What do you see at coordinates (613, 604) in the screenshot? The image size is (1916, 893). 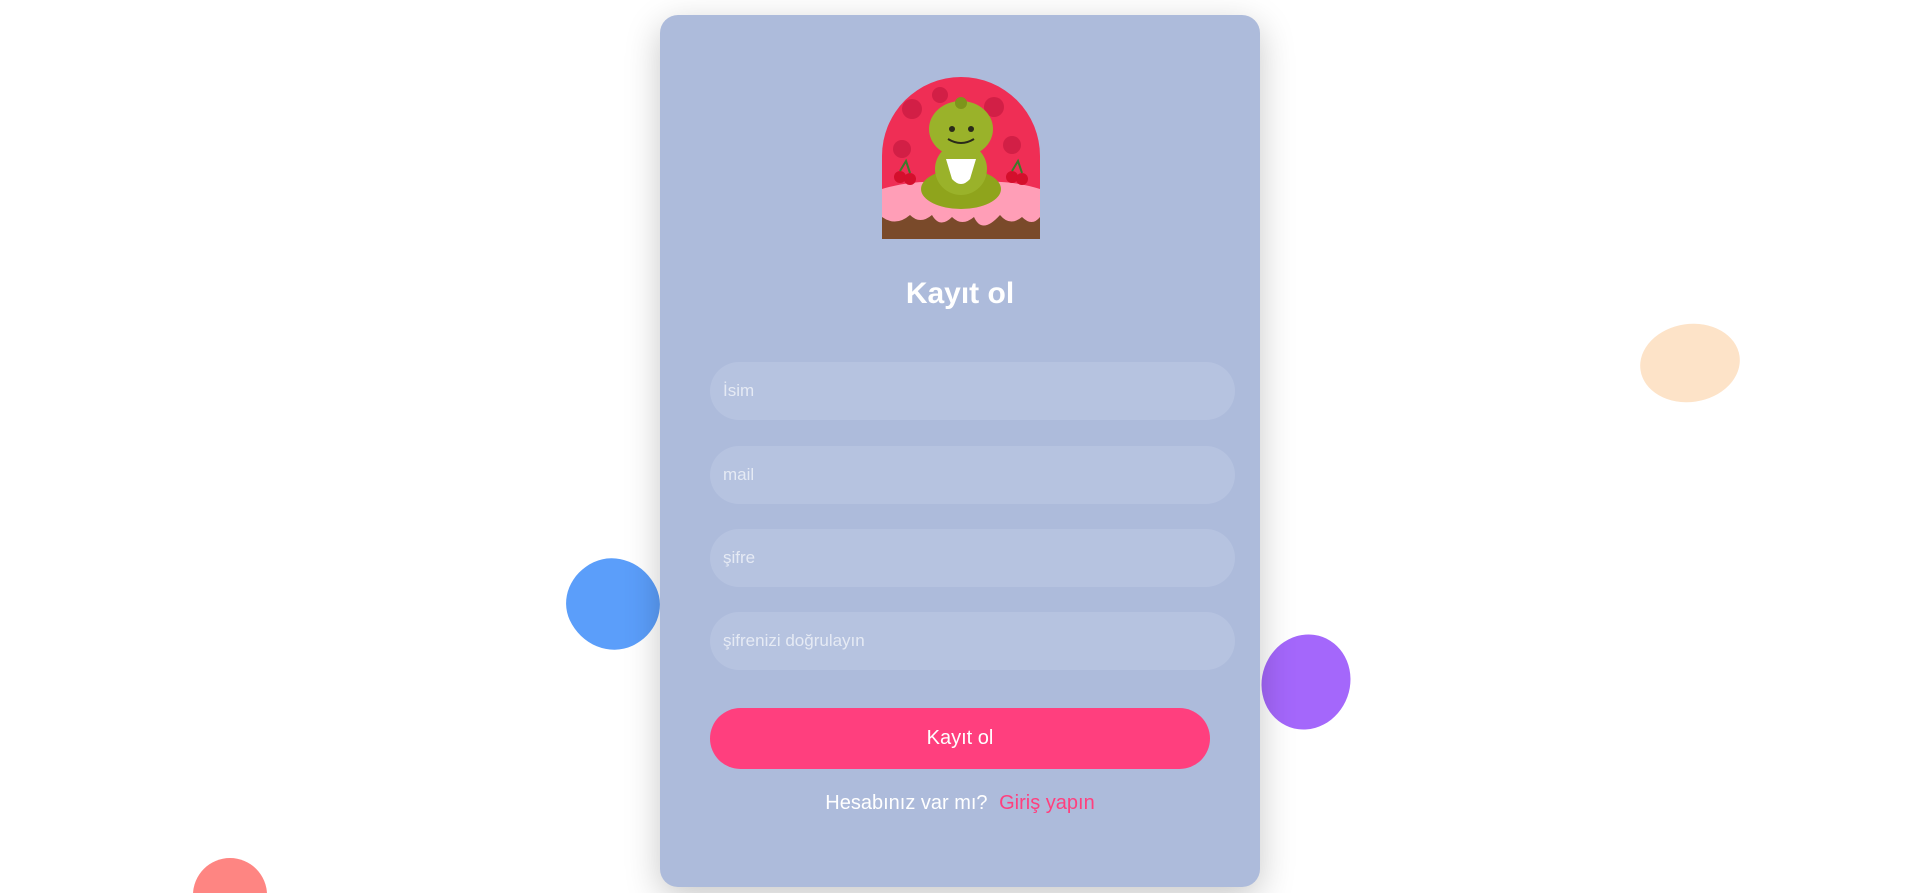 I see `decorative-blue-blob` at bounding box center [613, 604].